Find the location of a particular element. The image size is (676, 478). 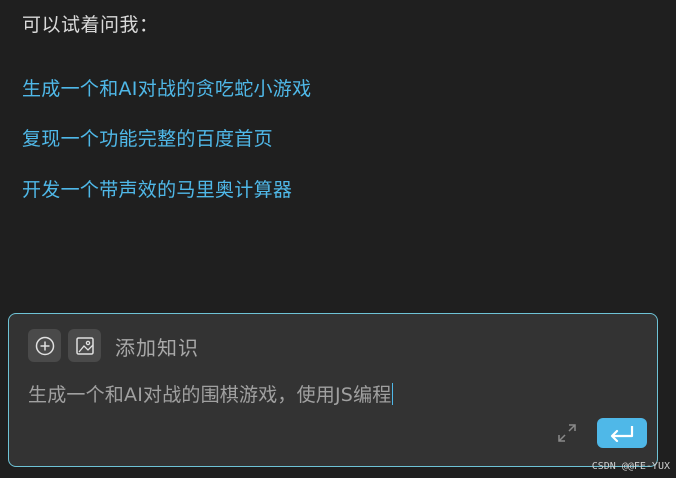

send-button is located at coordinates (622, 433).